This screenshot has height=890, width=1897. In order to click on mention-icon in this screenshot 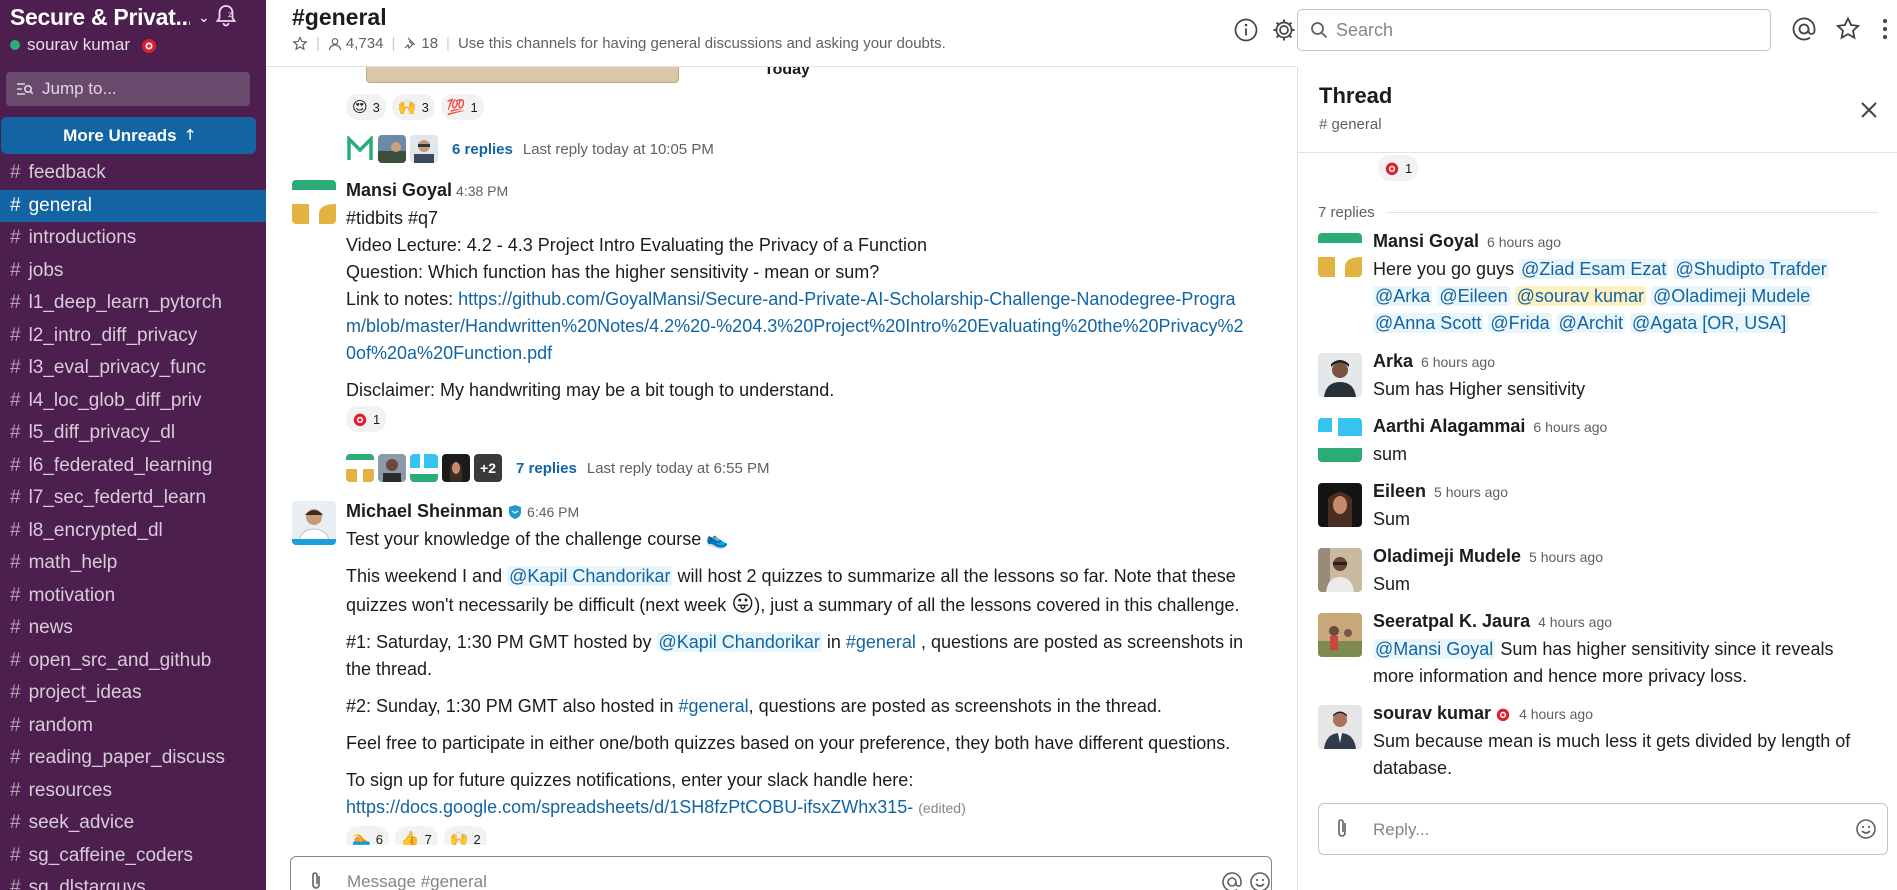, I will do `click(1232, 880)`.